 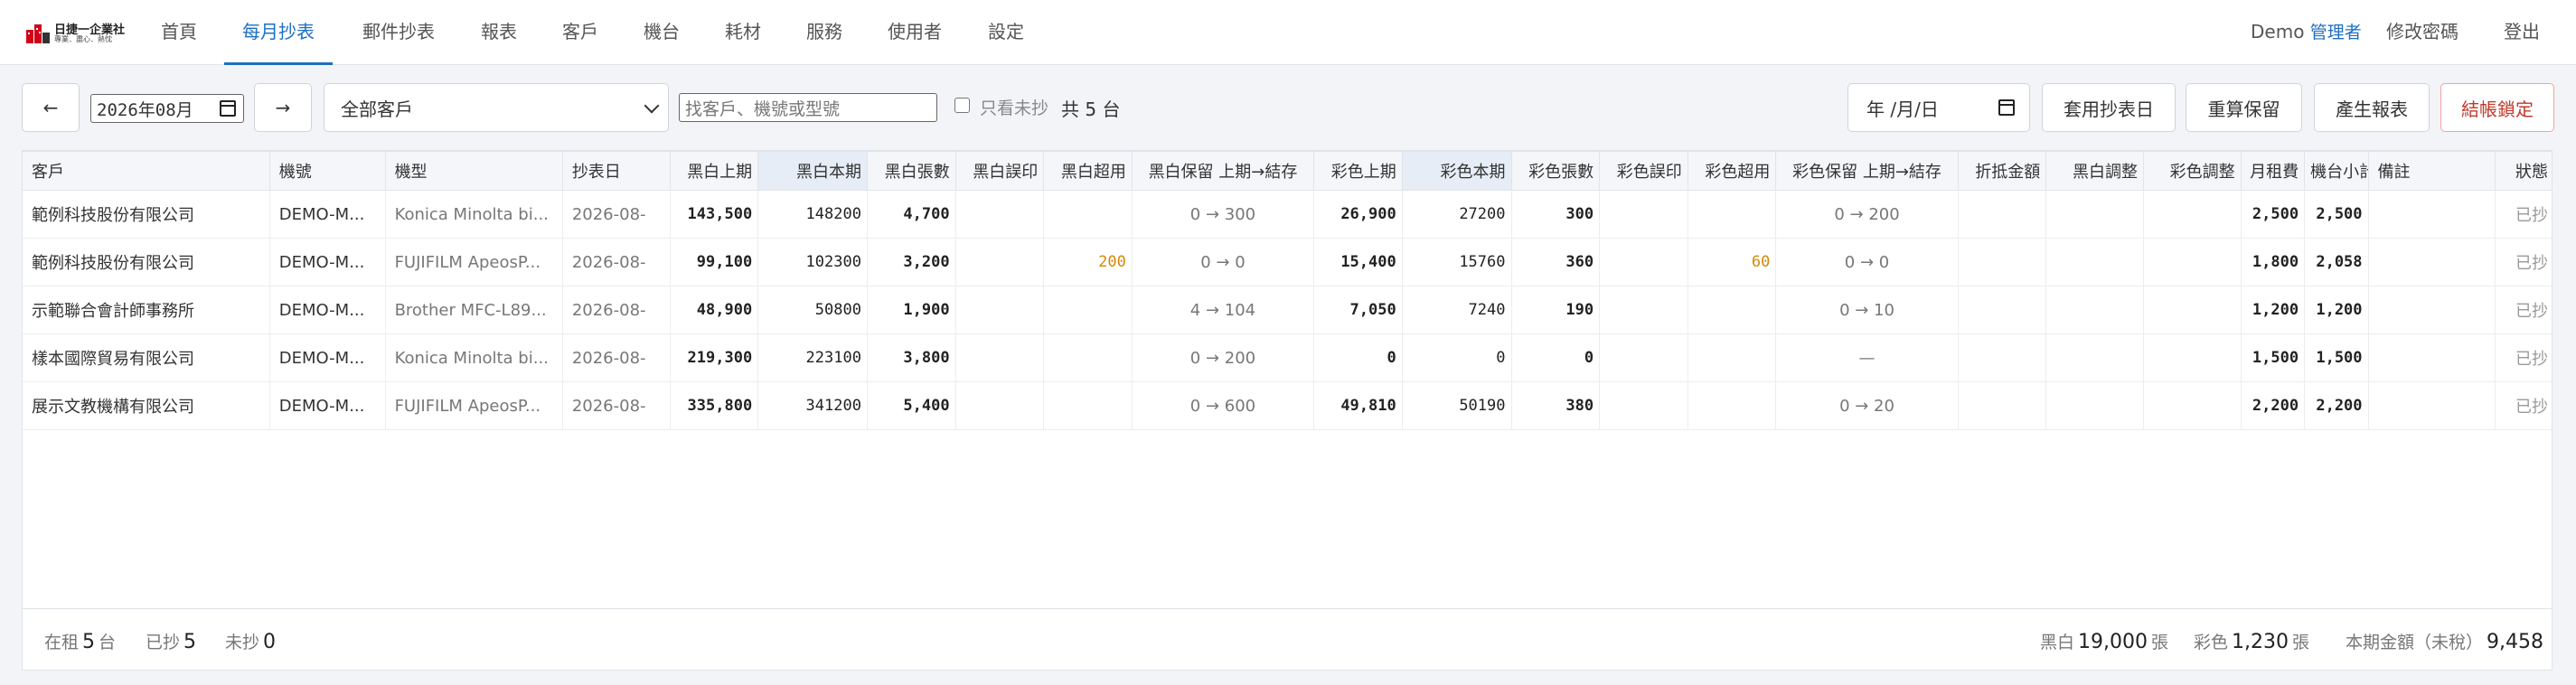 I want to click on cell-customer: 展示文教機構有限公司, so click(x=146, y=405).